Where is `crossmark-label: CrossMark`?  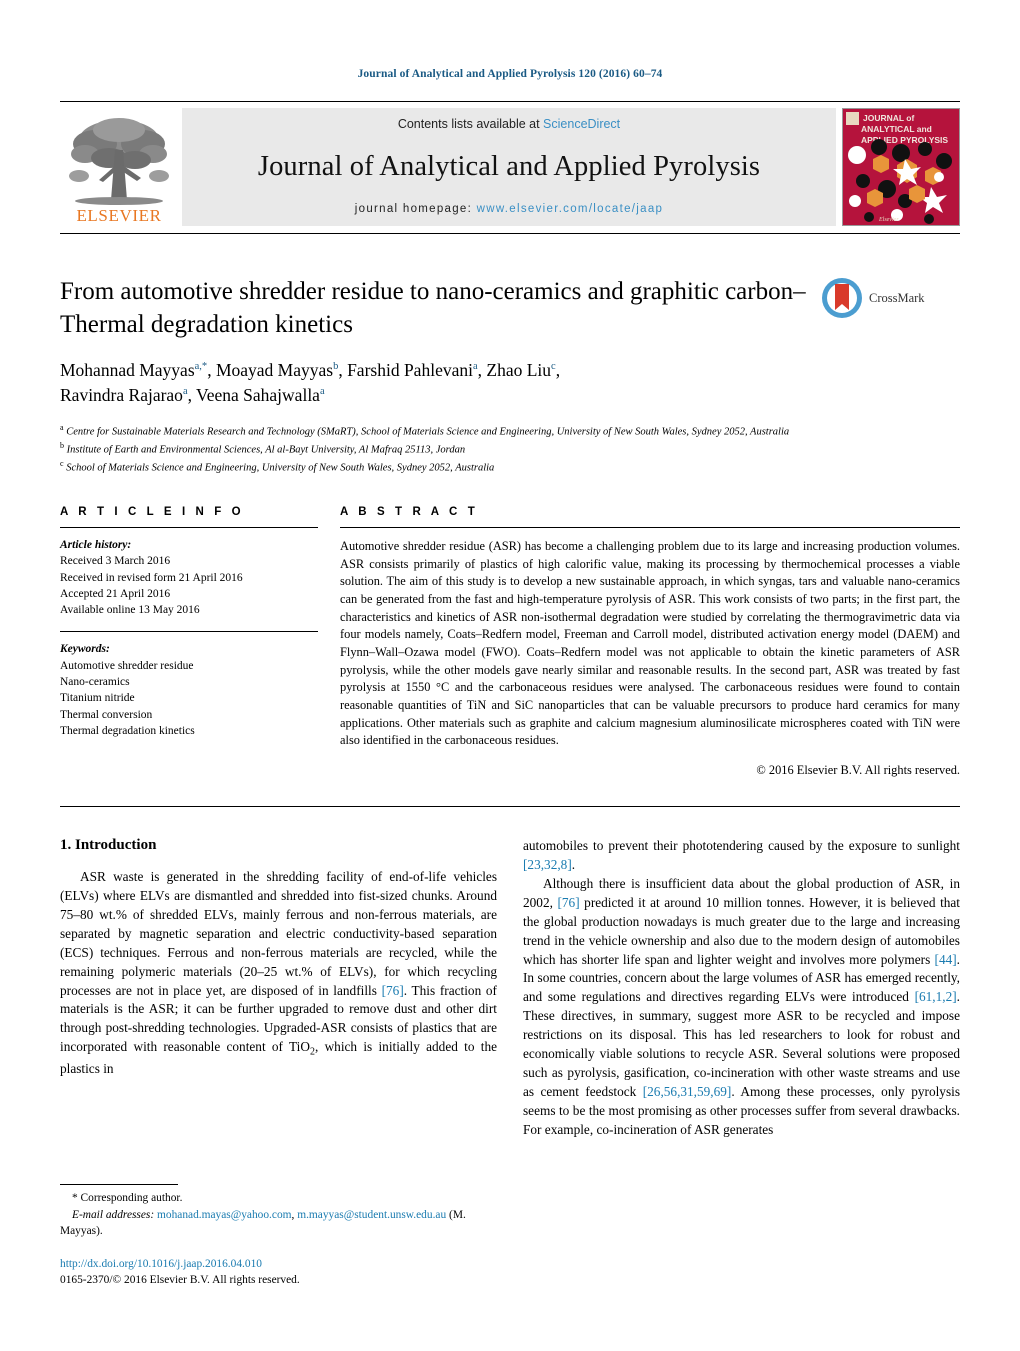
crossmark-label: CrossMark is located at coordinates (897, 297).